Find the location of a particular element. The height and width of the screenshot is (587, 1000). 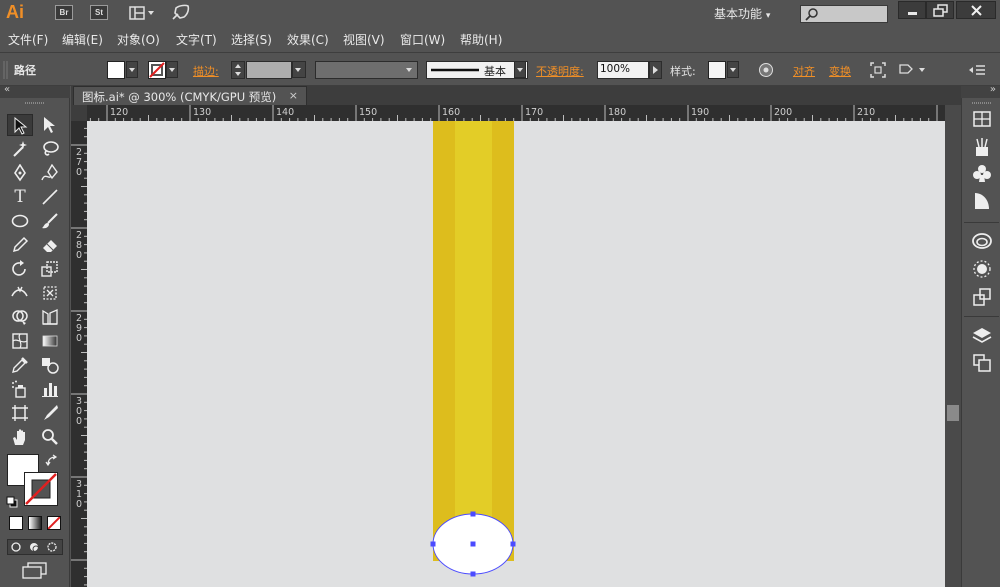

ellipse-center-point is located at coordinates (473, 544).